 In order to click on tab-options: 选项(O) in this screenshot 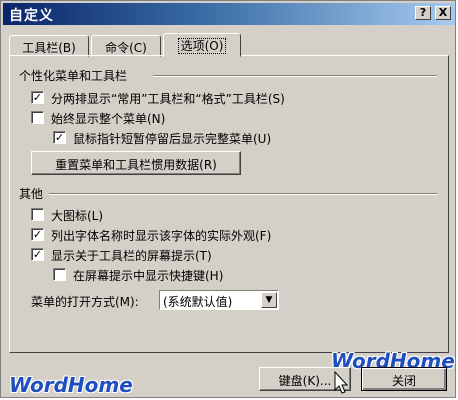, I will do `click(202, 45)`.